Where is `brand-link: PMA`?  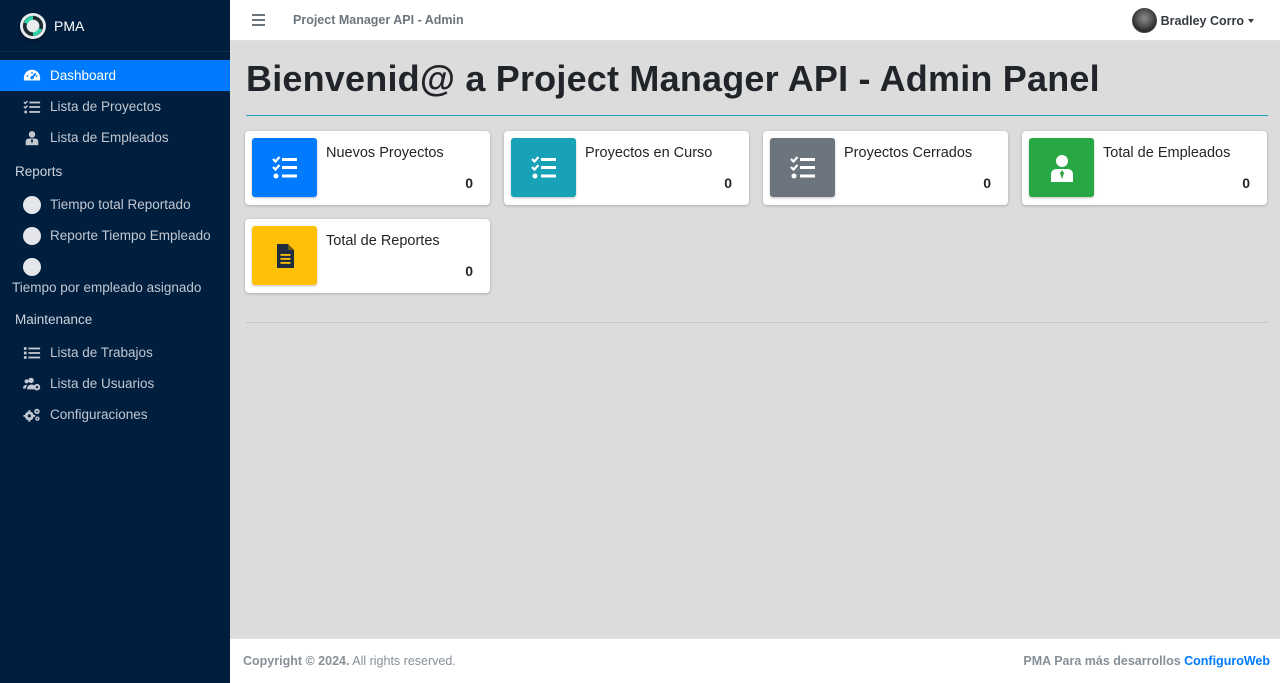 brand-link: PMA is located at coordinates (115, 26).